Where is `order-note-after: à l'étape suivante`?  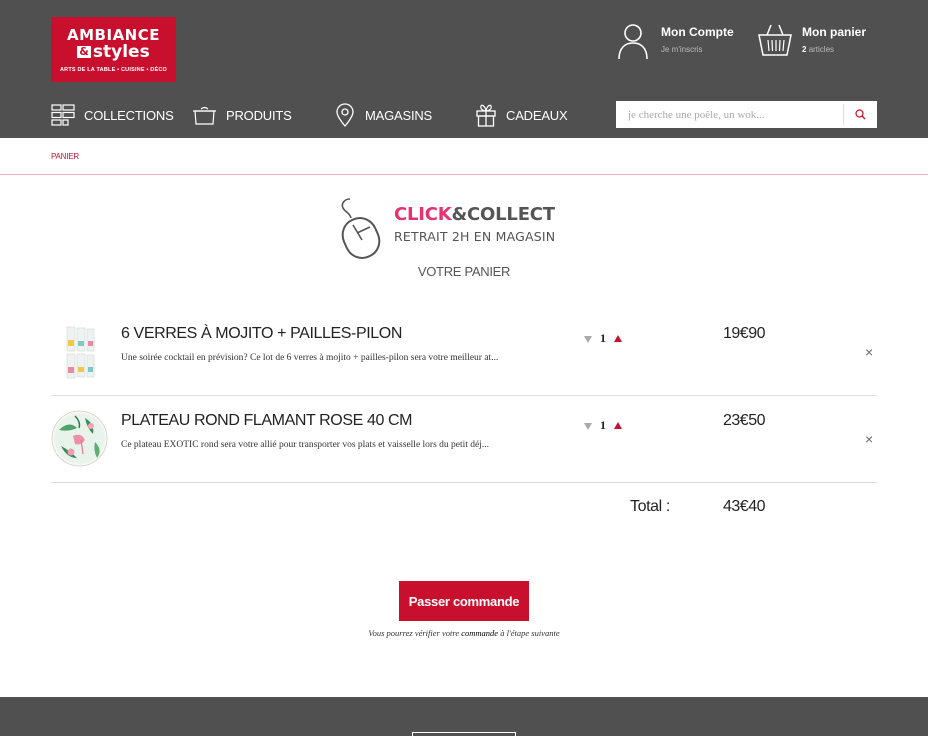
order-note-after: à l'étape suivante is located at coordinates (530, 633).